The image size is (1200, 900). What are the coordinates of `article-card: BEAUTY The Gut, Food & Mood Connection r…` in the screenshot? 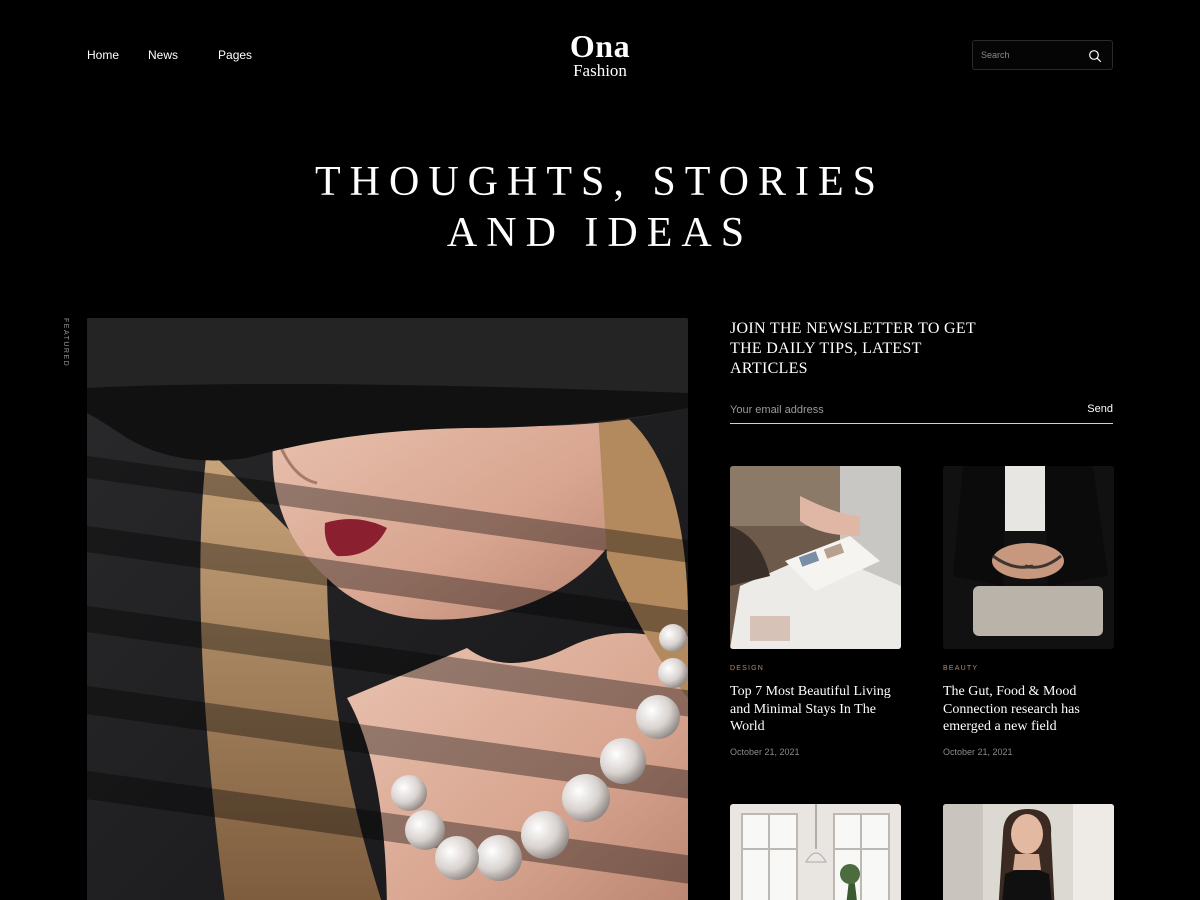 It's located at (1028, 611).